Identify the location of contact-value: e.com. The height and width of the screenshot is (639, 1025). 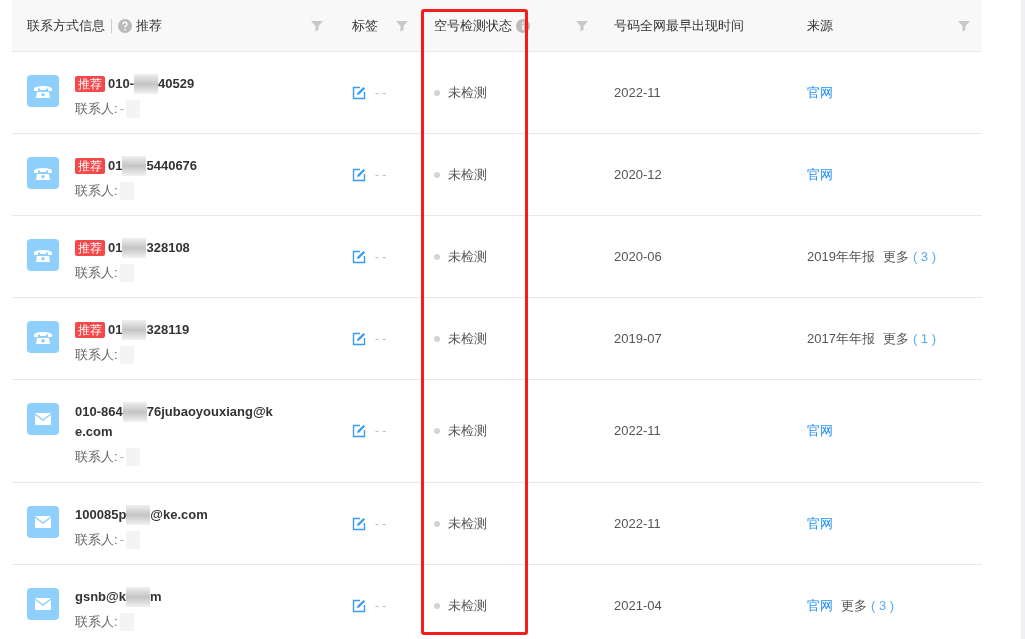
(94, 432).